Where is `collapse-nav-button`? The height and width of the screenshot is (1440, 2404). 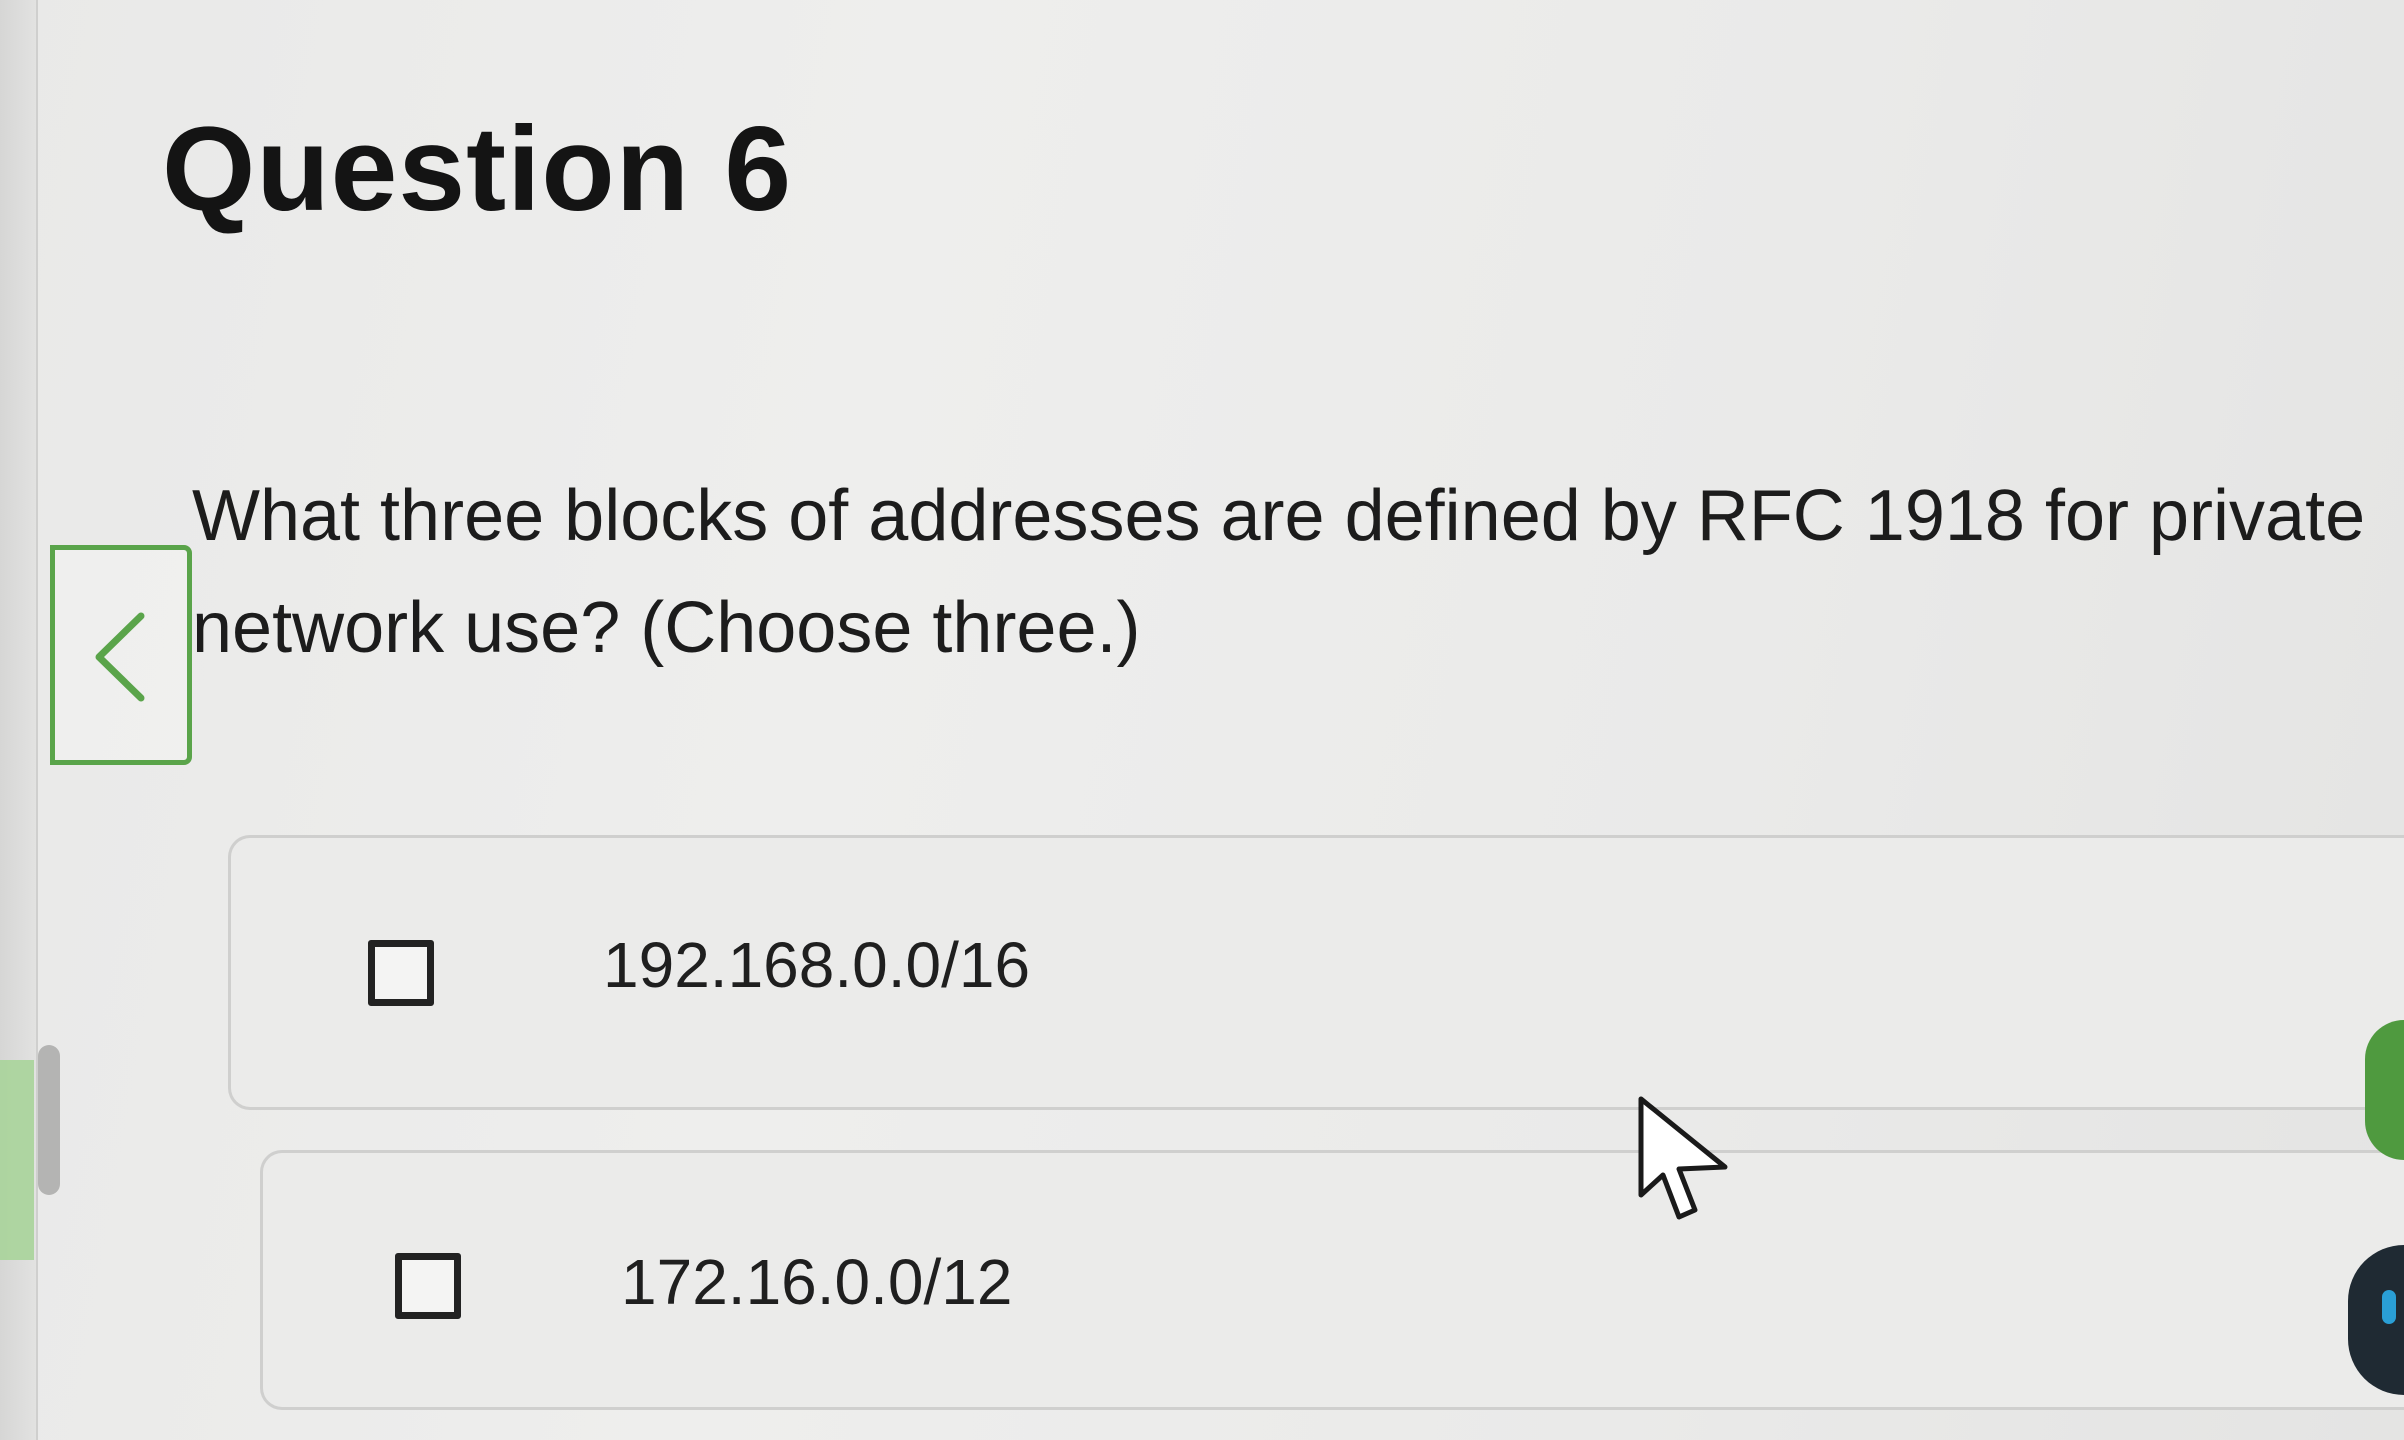 collapse-nav-button is located at coordinates (121, 655).